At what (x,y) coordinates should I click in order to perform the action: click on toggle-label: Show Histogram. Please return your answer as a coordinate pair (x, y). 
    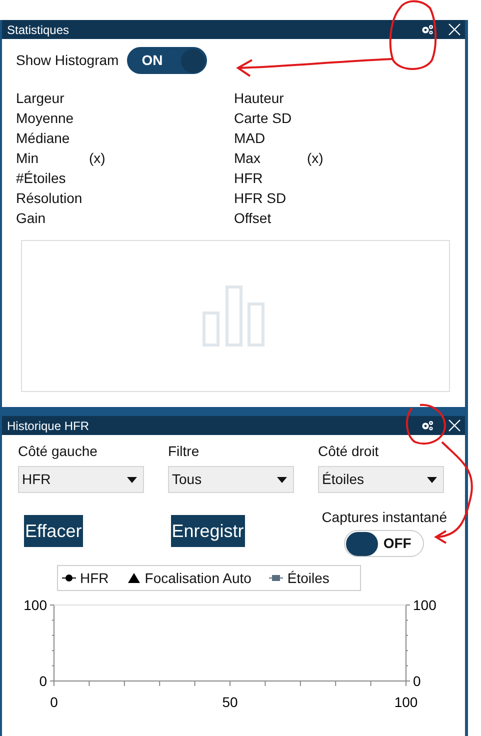
    Looking at the image, I should click on (67, 60).